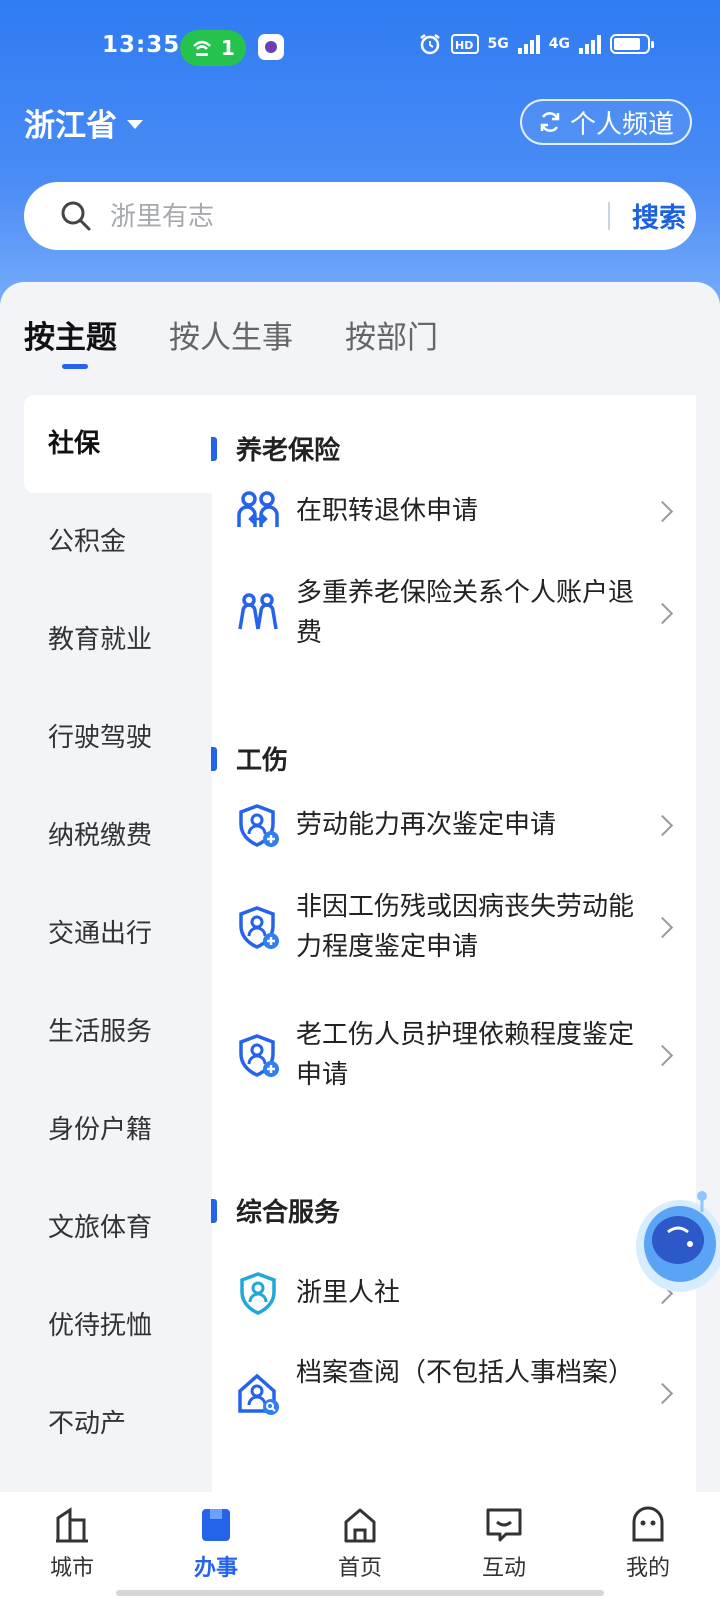 The height and width of the screenshot is (1600, 720). I want to click on shield-user-icon, so click(258, 1293).